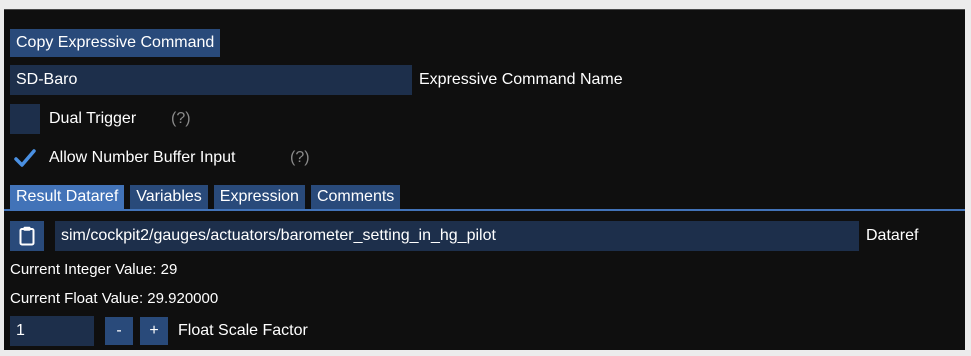 The height and width of the screenshot is (356, 971). What do you see at coordinates (892, 235) in the screenshot?
I see `dataref-label: Dataref` at bounding box center [892, 235].